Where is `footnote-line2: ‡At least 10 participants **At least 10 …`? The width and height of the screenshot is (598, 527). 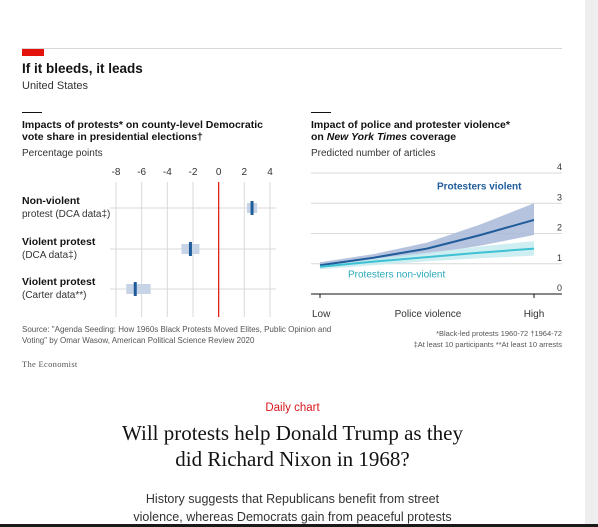 footnote-line2: ‡At least 10 participants **At least 10 … is located at coordinates (487, 344).